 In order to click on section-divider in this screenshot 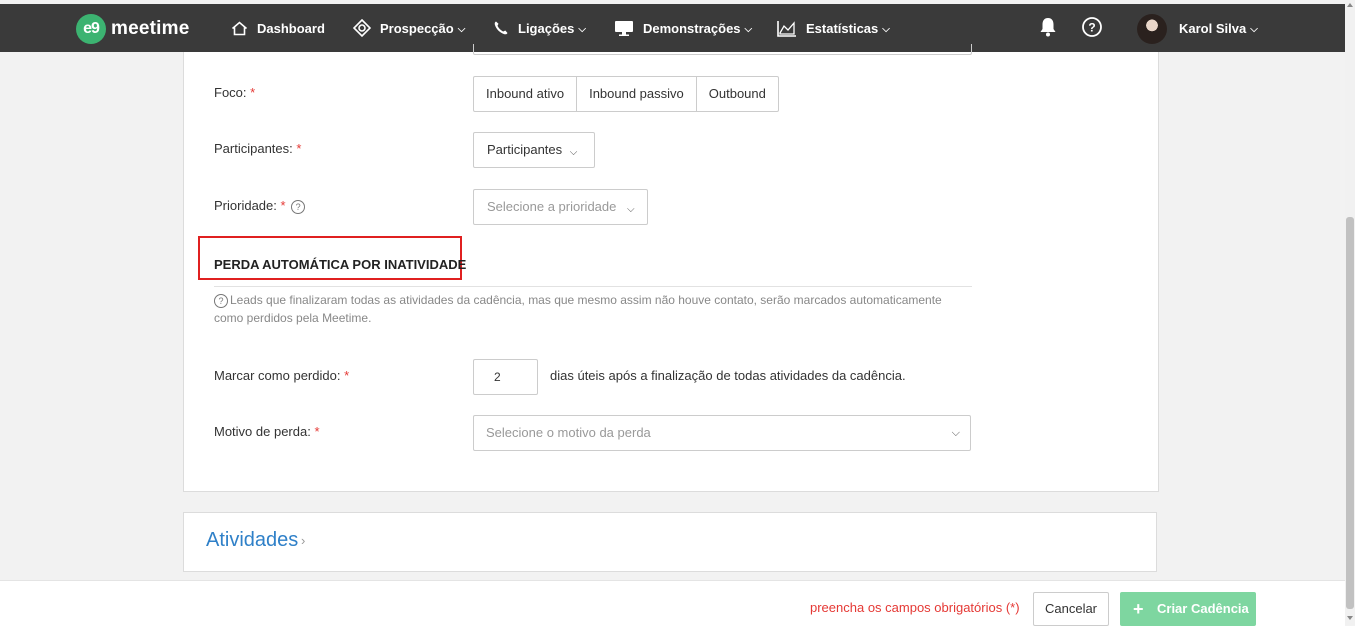, I will do `click(593, 286)`.